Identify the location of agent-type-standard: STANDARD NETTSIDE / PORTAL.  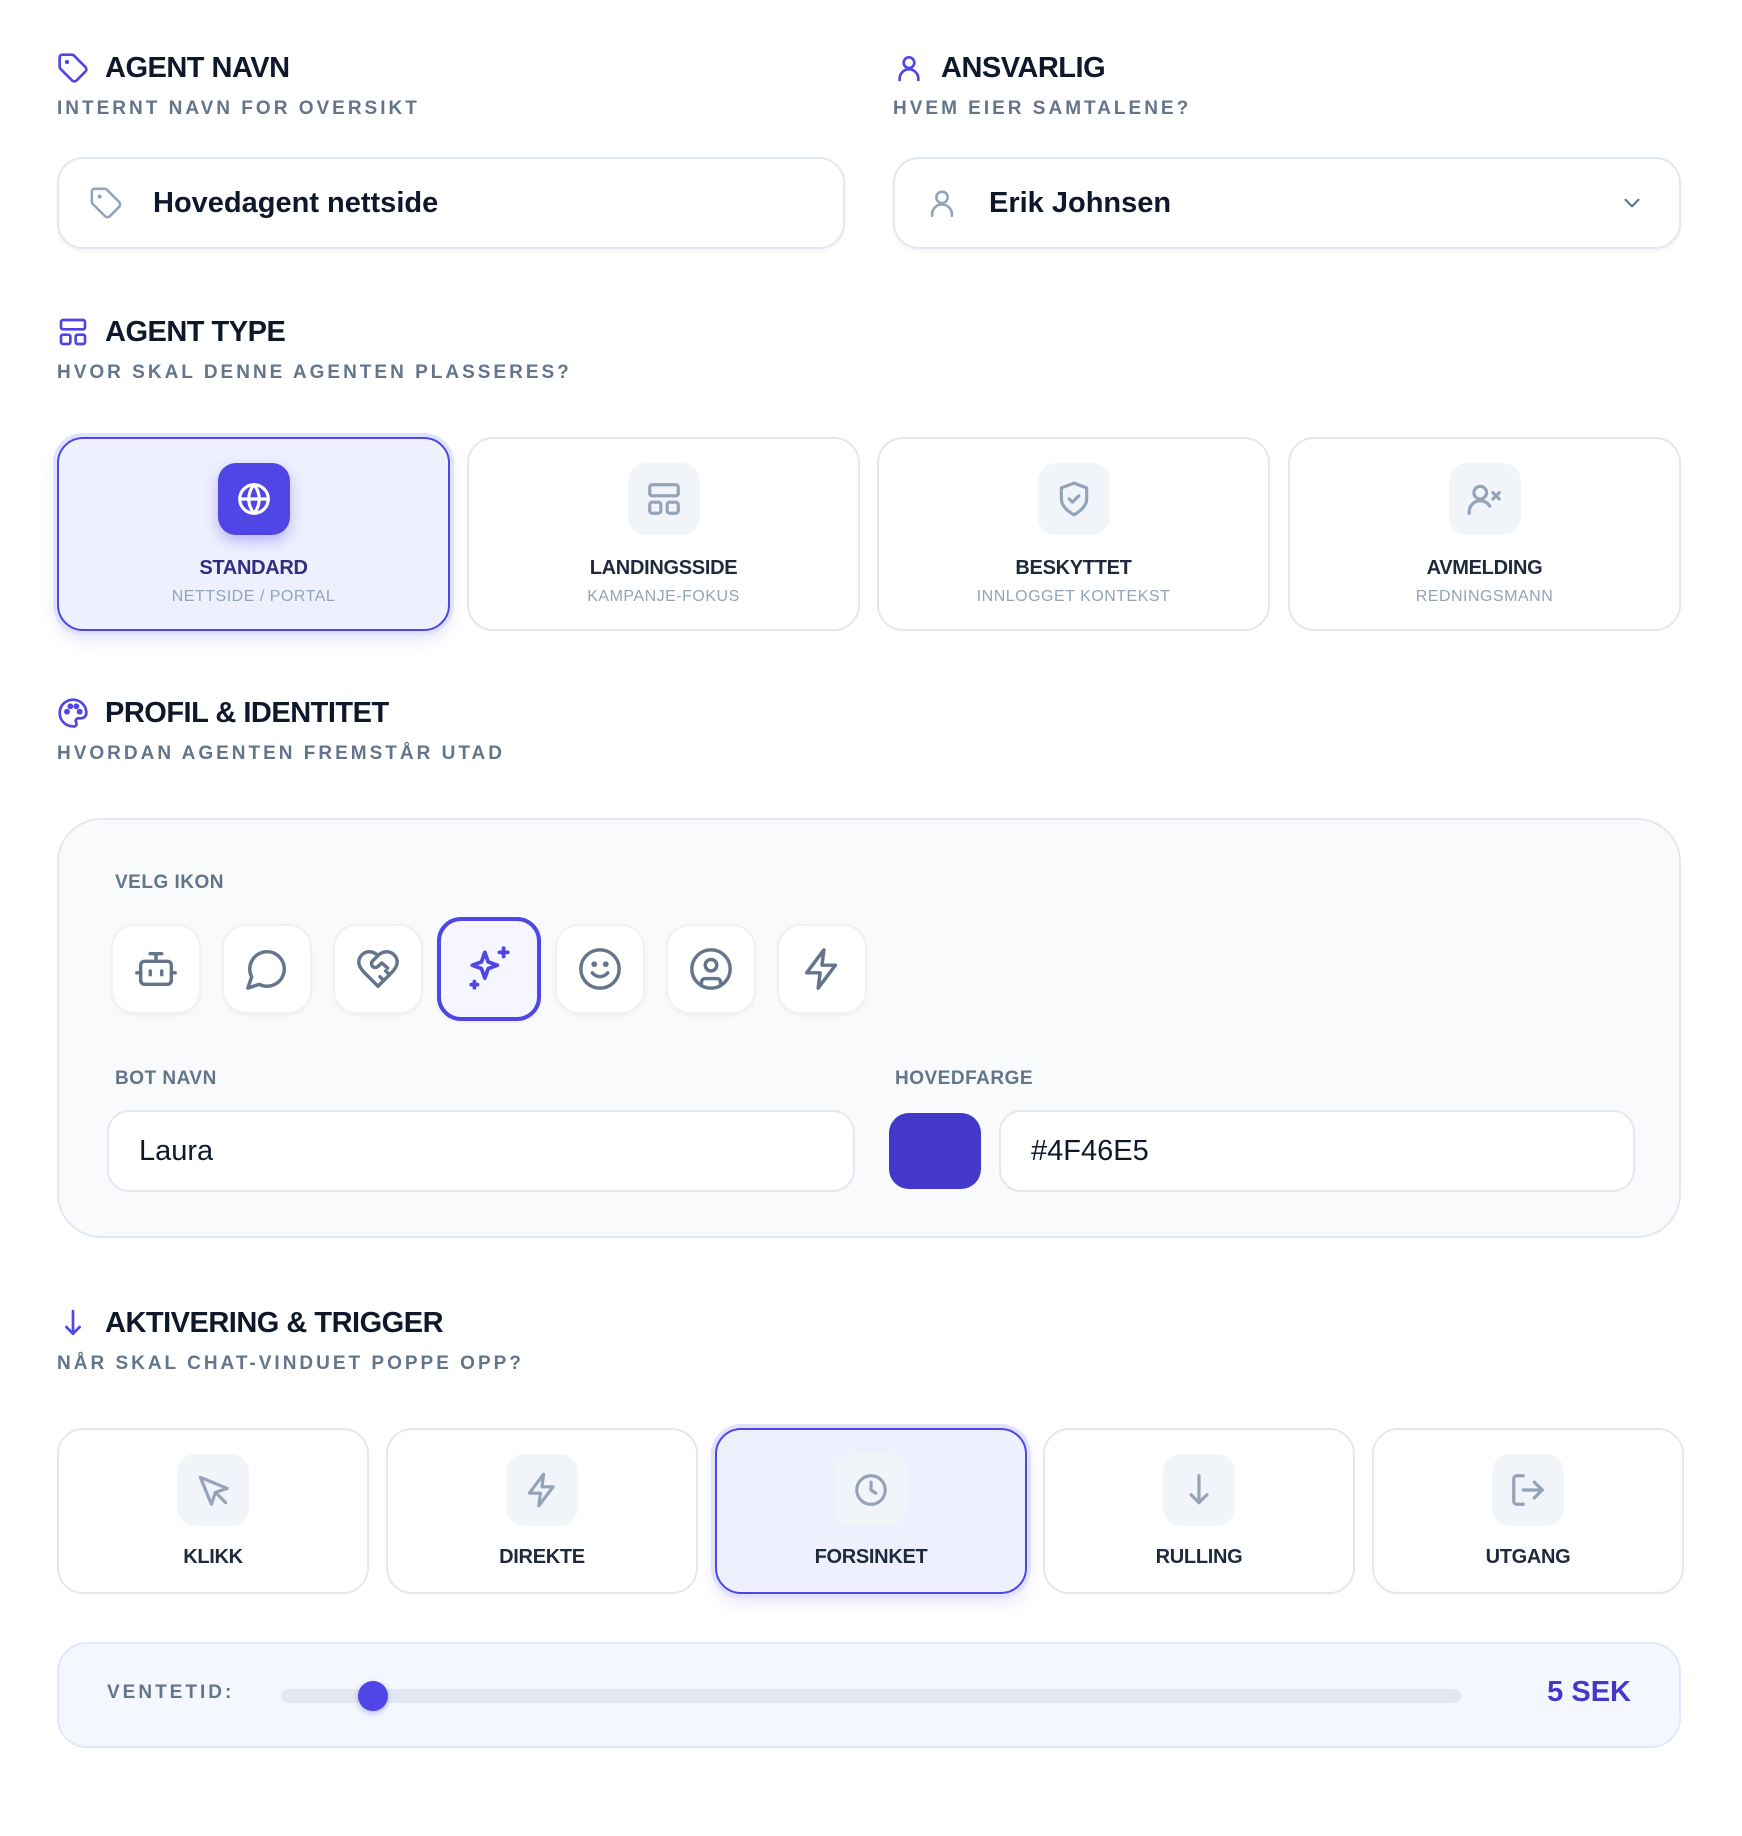
(253, 534).